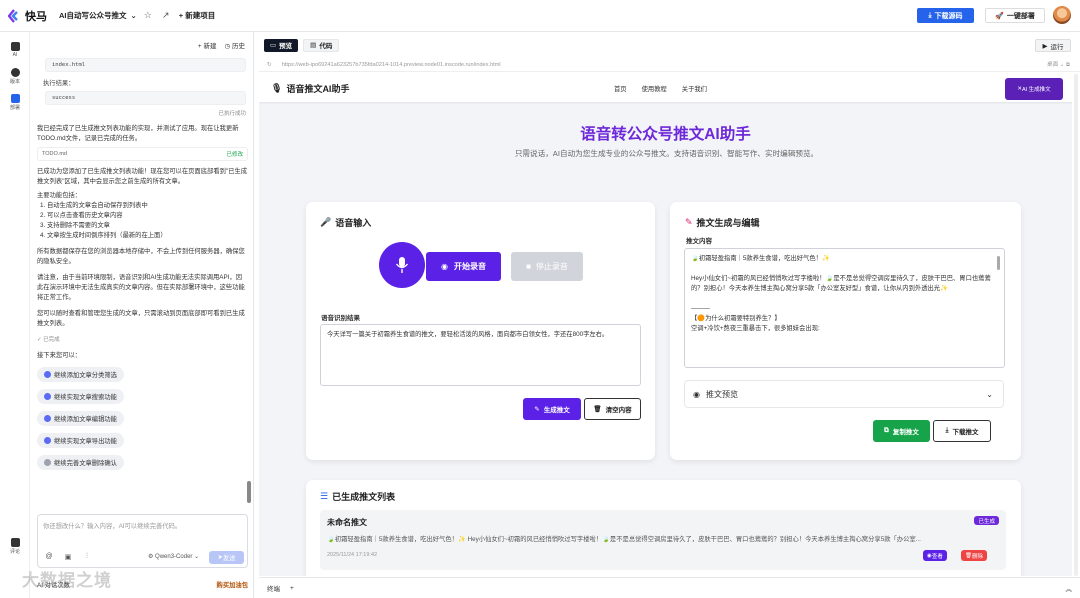 The height and width of the screenshot is (598, 1080). Describe the element at coordinates (694, 88) in the screenshot. I see `nav-link-about: 关于我们` at that location.